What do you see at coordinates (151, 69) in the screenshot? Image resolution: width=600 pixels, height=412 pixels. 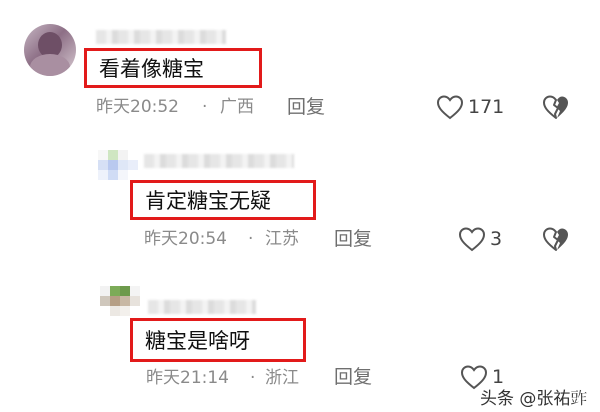 I see `comment-text: 看着像糖宝` at bounding box center [151, 69].